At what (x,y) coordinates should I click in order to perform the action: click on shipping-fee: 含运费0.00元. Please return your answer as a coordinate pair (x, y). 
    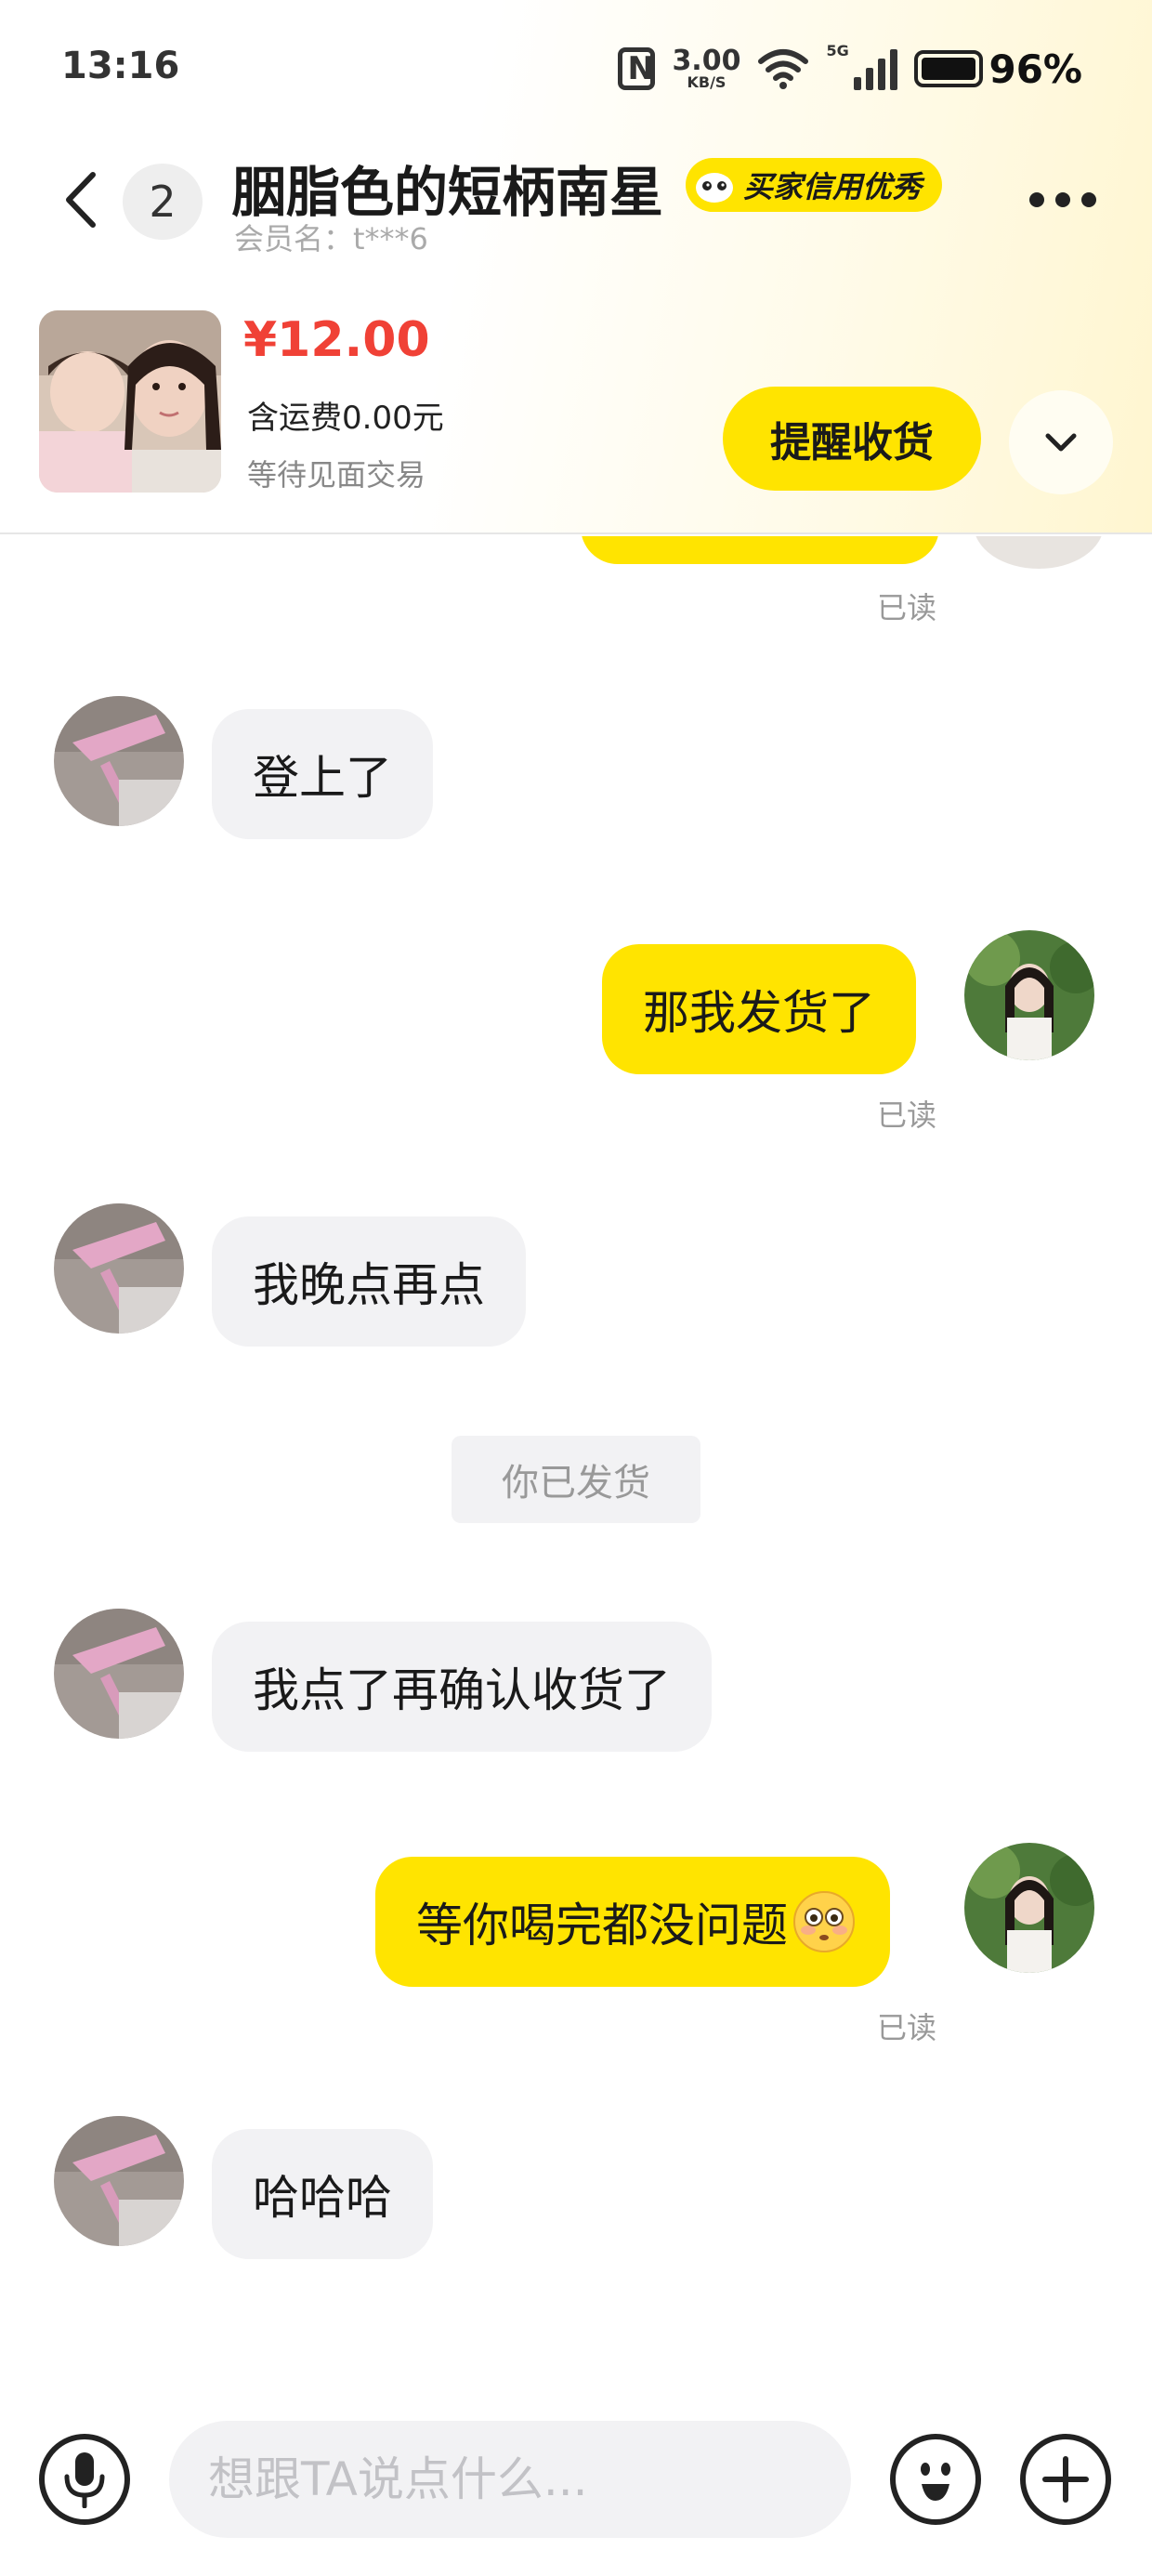
    Looking at the image, I should click on (345, 418).